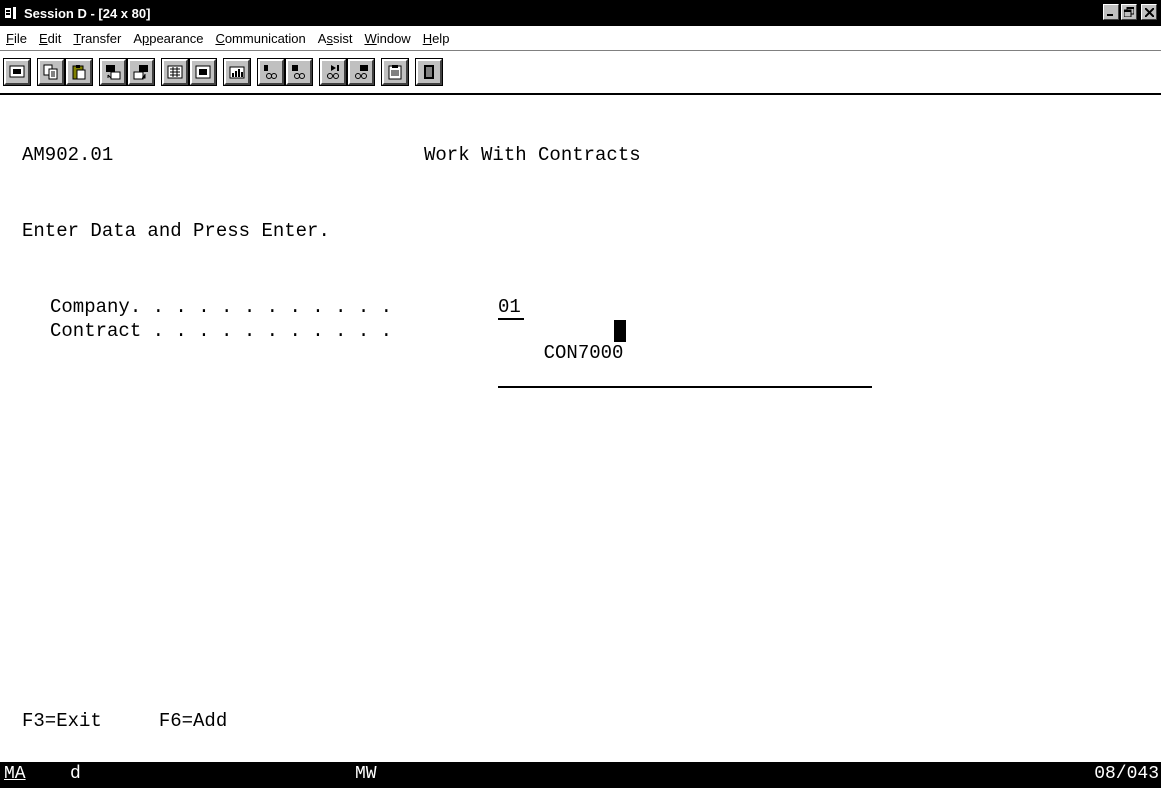 The height and width of the screenshot is (806, 1161). I want to click on screen-title: Work With Contracts, so click(532, 155).